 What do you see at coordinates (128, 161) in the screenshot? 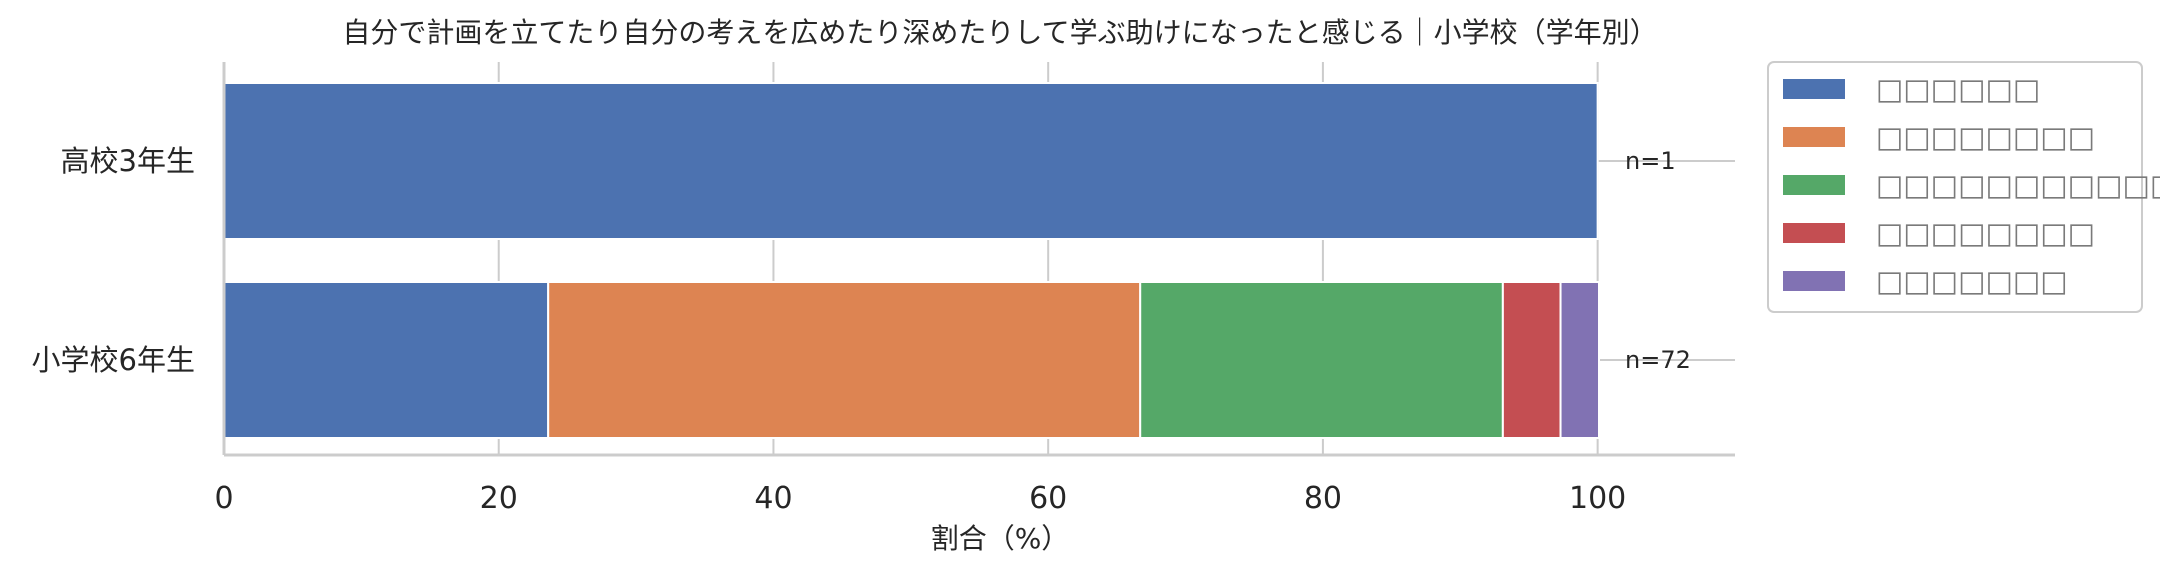
I see `category-label: 高校3年生` at bounding box center [128, 161].